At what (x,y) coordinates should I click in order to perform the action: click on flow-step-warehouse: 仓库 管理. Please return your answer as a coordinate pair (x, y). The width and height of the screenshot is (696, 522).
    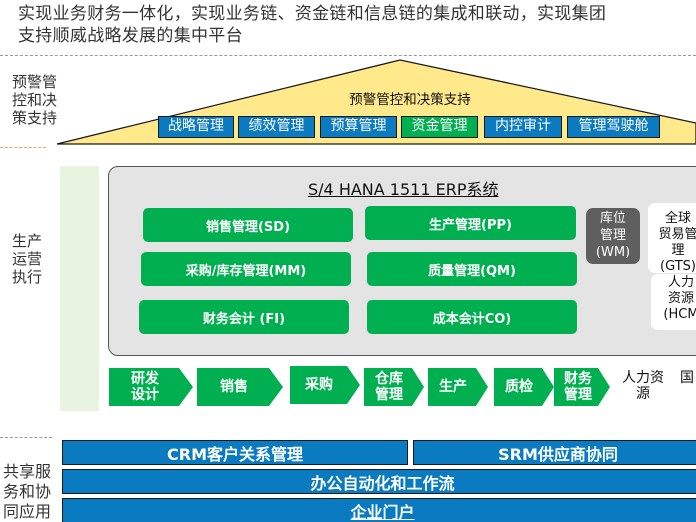
    Looking at the image, I should click on (394, 387).